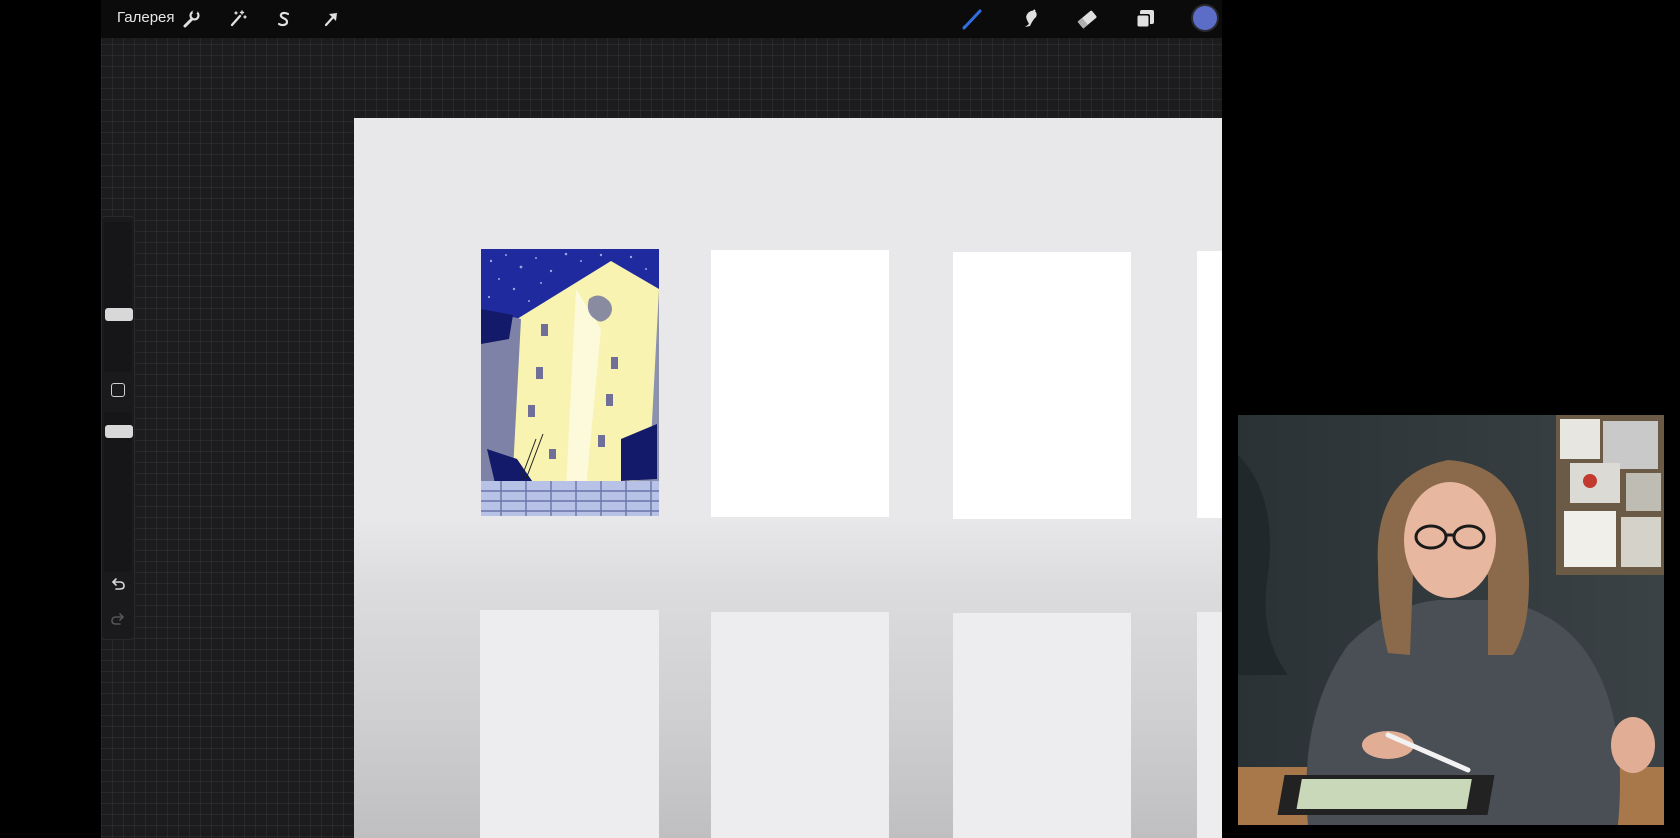 The height and width of the screenshot is (838, 1680). I want to click on layers-icon, so click(1145, 19).